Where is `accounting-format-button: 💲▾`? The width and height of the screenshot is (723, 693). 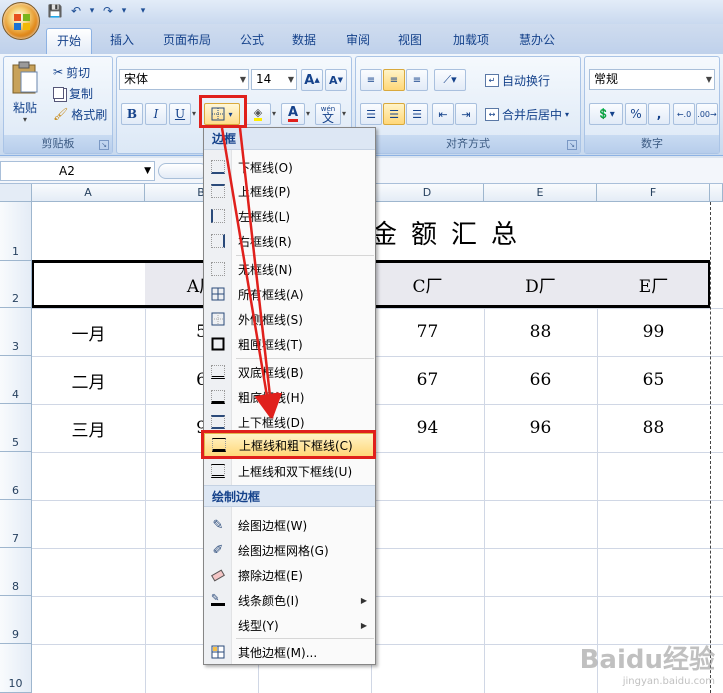 accounting-format-button: 💲▾ is located at coordinates (606, 114).